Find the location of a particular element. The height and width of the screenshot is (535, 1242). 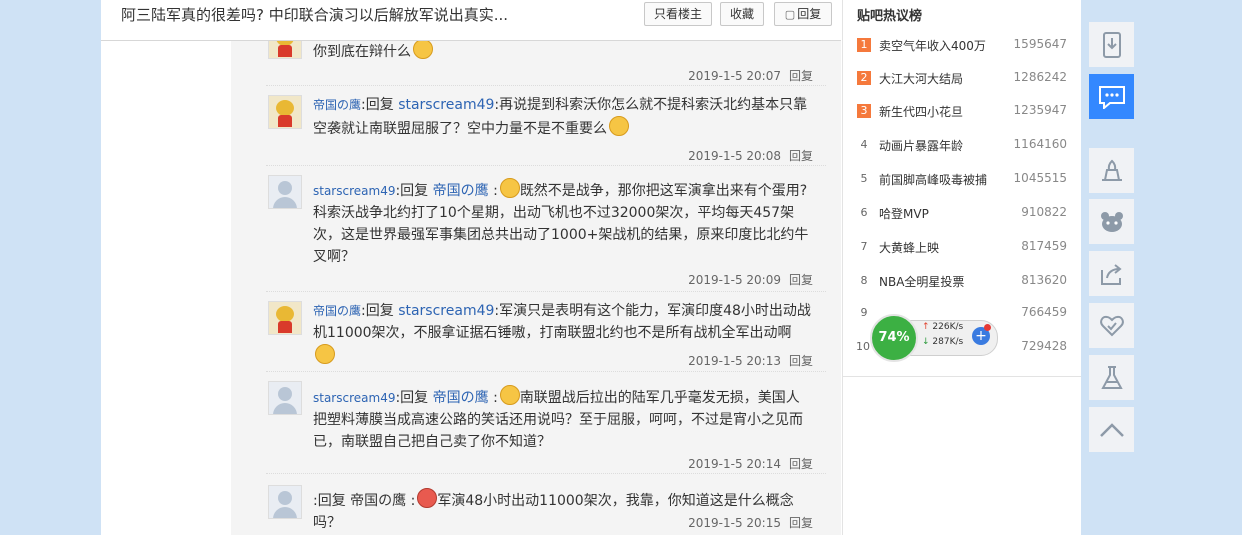

reply-meta: 2019-1-5 20:14 回复 is located at coordinates (750, 463).